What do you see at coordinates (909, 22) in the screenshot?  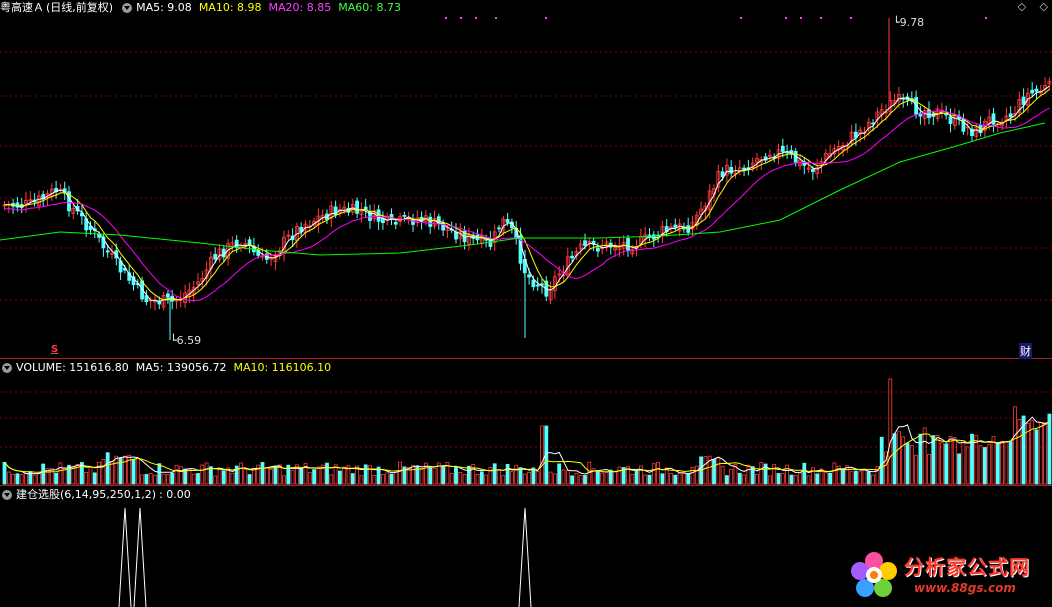 I see `high-price-label: └9.78` at bounding box center [909, 22].